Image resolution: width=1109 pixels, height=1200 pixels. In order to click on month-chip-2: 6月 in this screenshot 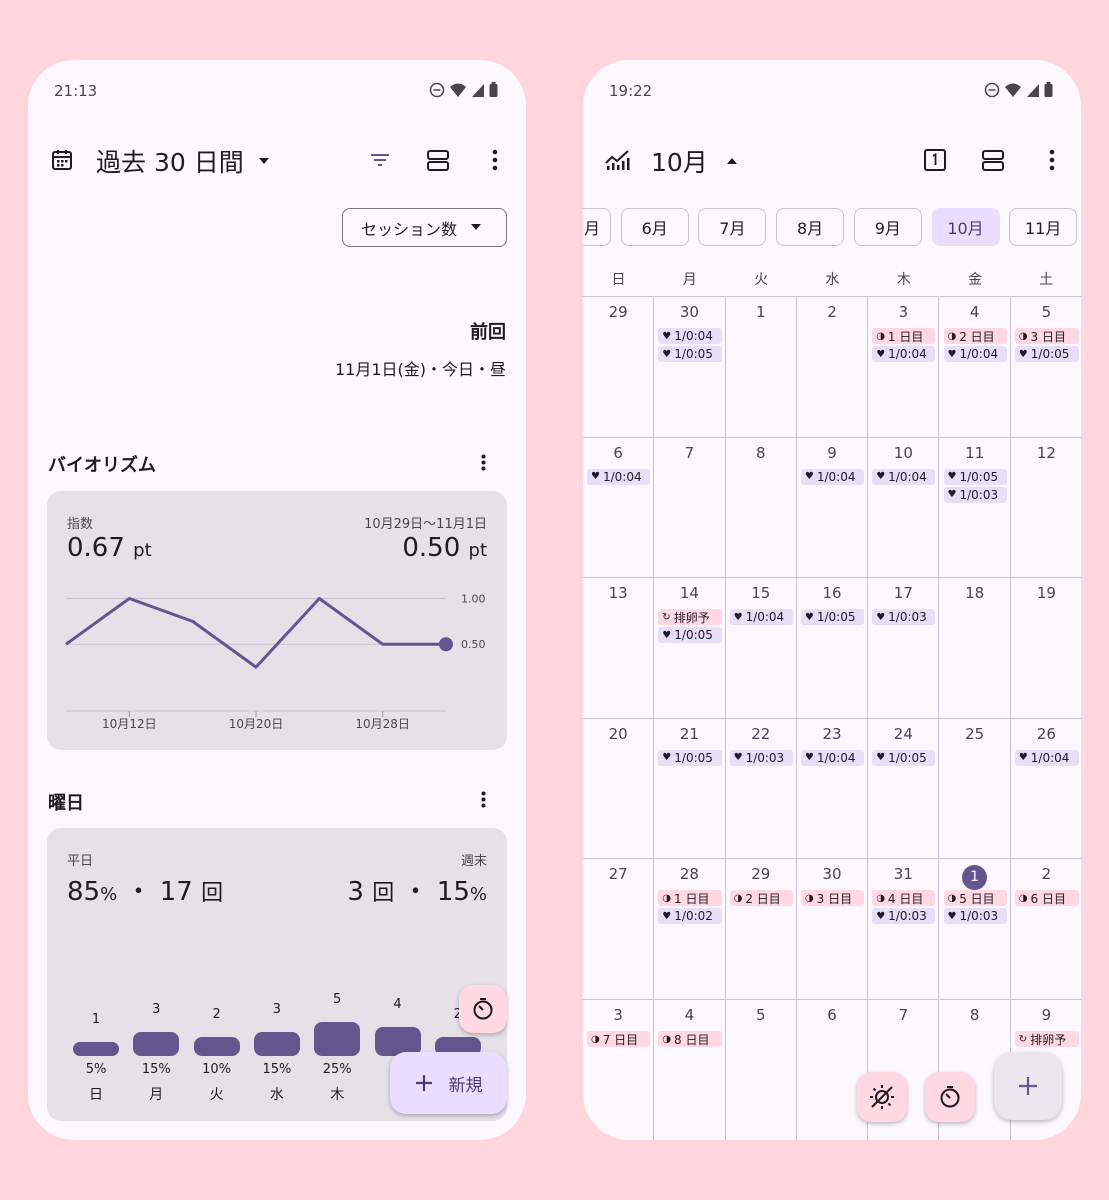, I will do `click(654, 227)`.